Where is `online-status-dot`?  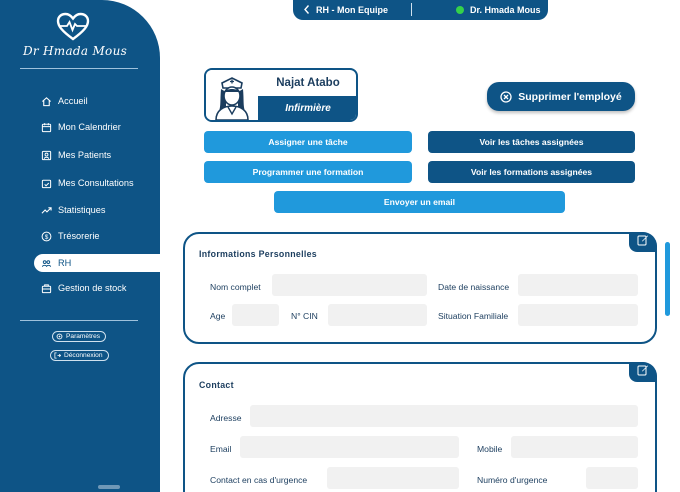 online-status-dot is located at coordinates (460, 10).